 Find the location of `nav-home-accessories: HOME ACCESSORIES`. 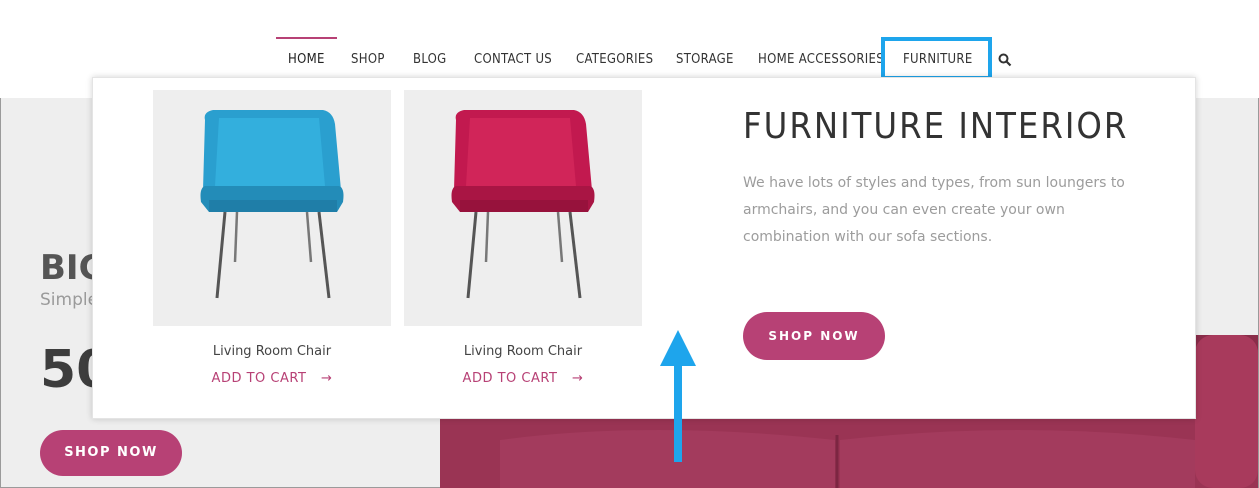

nav-home-accessories: HOME ACCESSORIES is located at coordinates (821, 59).